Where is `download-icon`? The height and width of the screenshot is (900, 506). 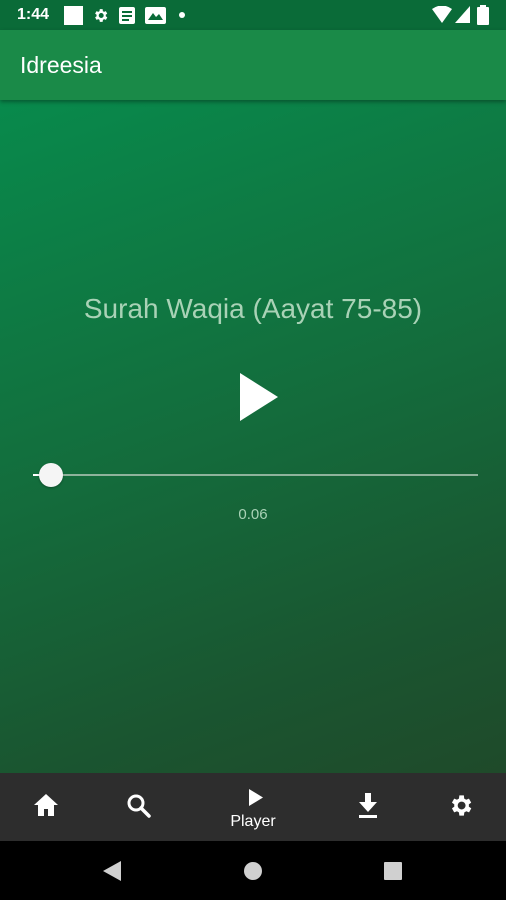
download-icon is located at coordinates (368, 805).